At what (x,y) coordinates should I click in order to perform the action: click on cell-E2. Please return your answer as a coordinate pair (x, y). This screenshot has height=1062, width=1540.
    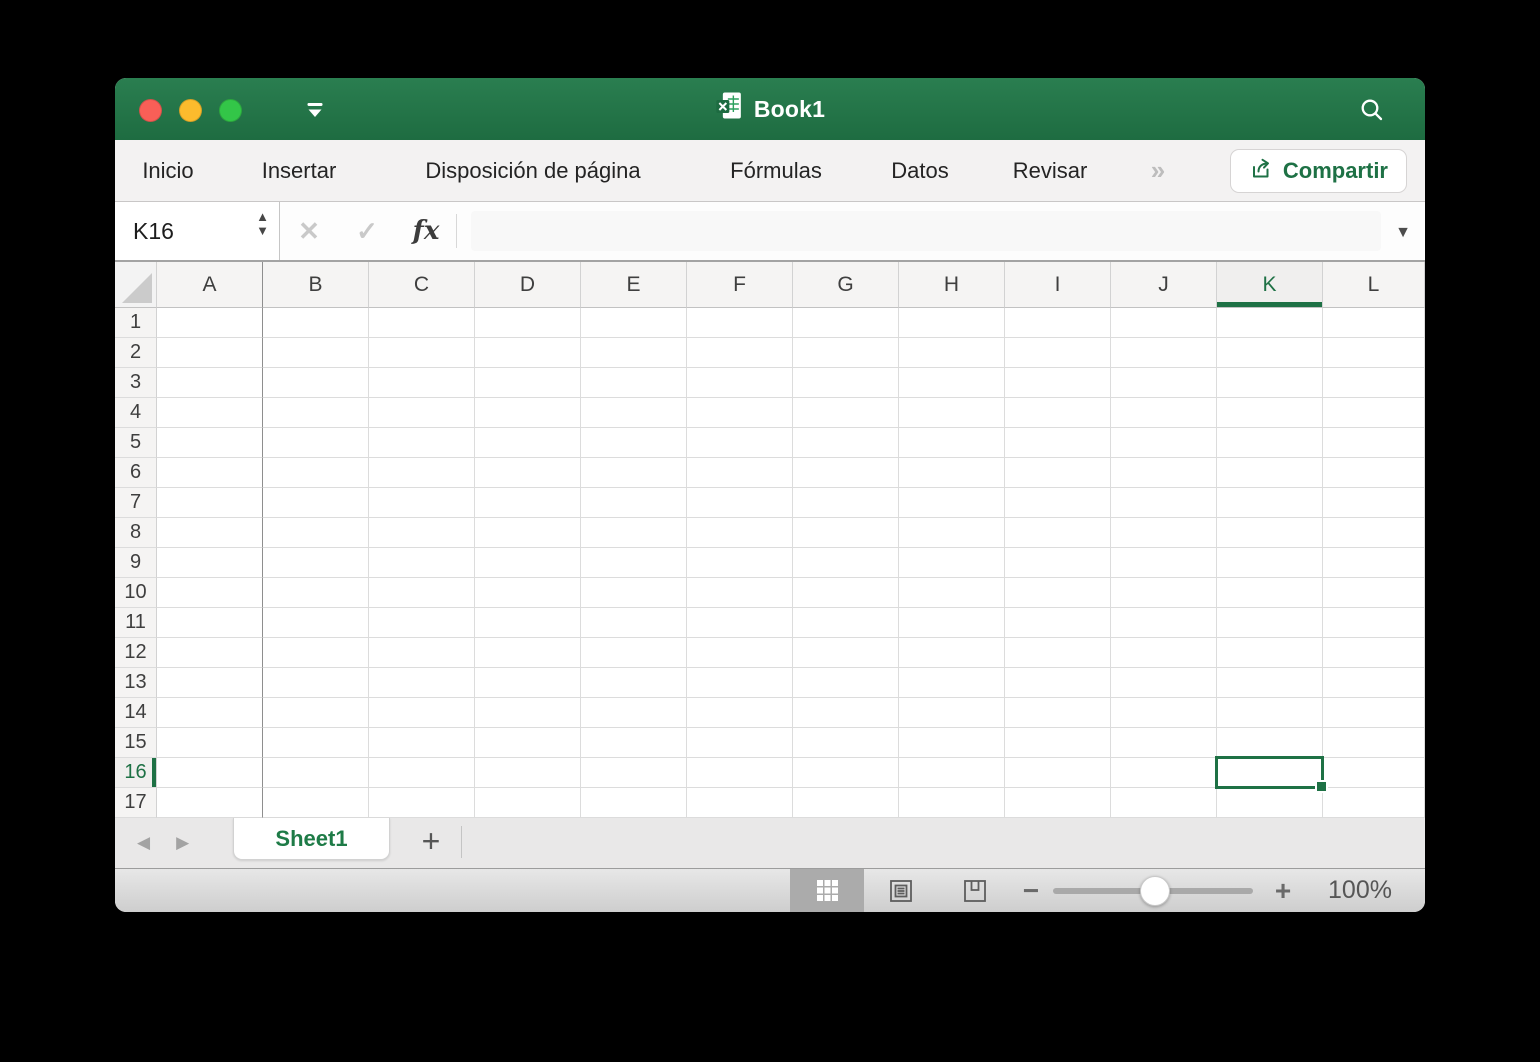
    Looking at the image, I should click on (634, 353).